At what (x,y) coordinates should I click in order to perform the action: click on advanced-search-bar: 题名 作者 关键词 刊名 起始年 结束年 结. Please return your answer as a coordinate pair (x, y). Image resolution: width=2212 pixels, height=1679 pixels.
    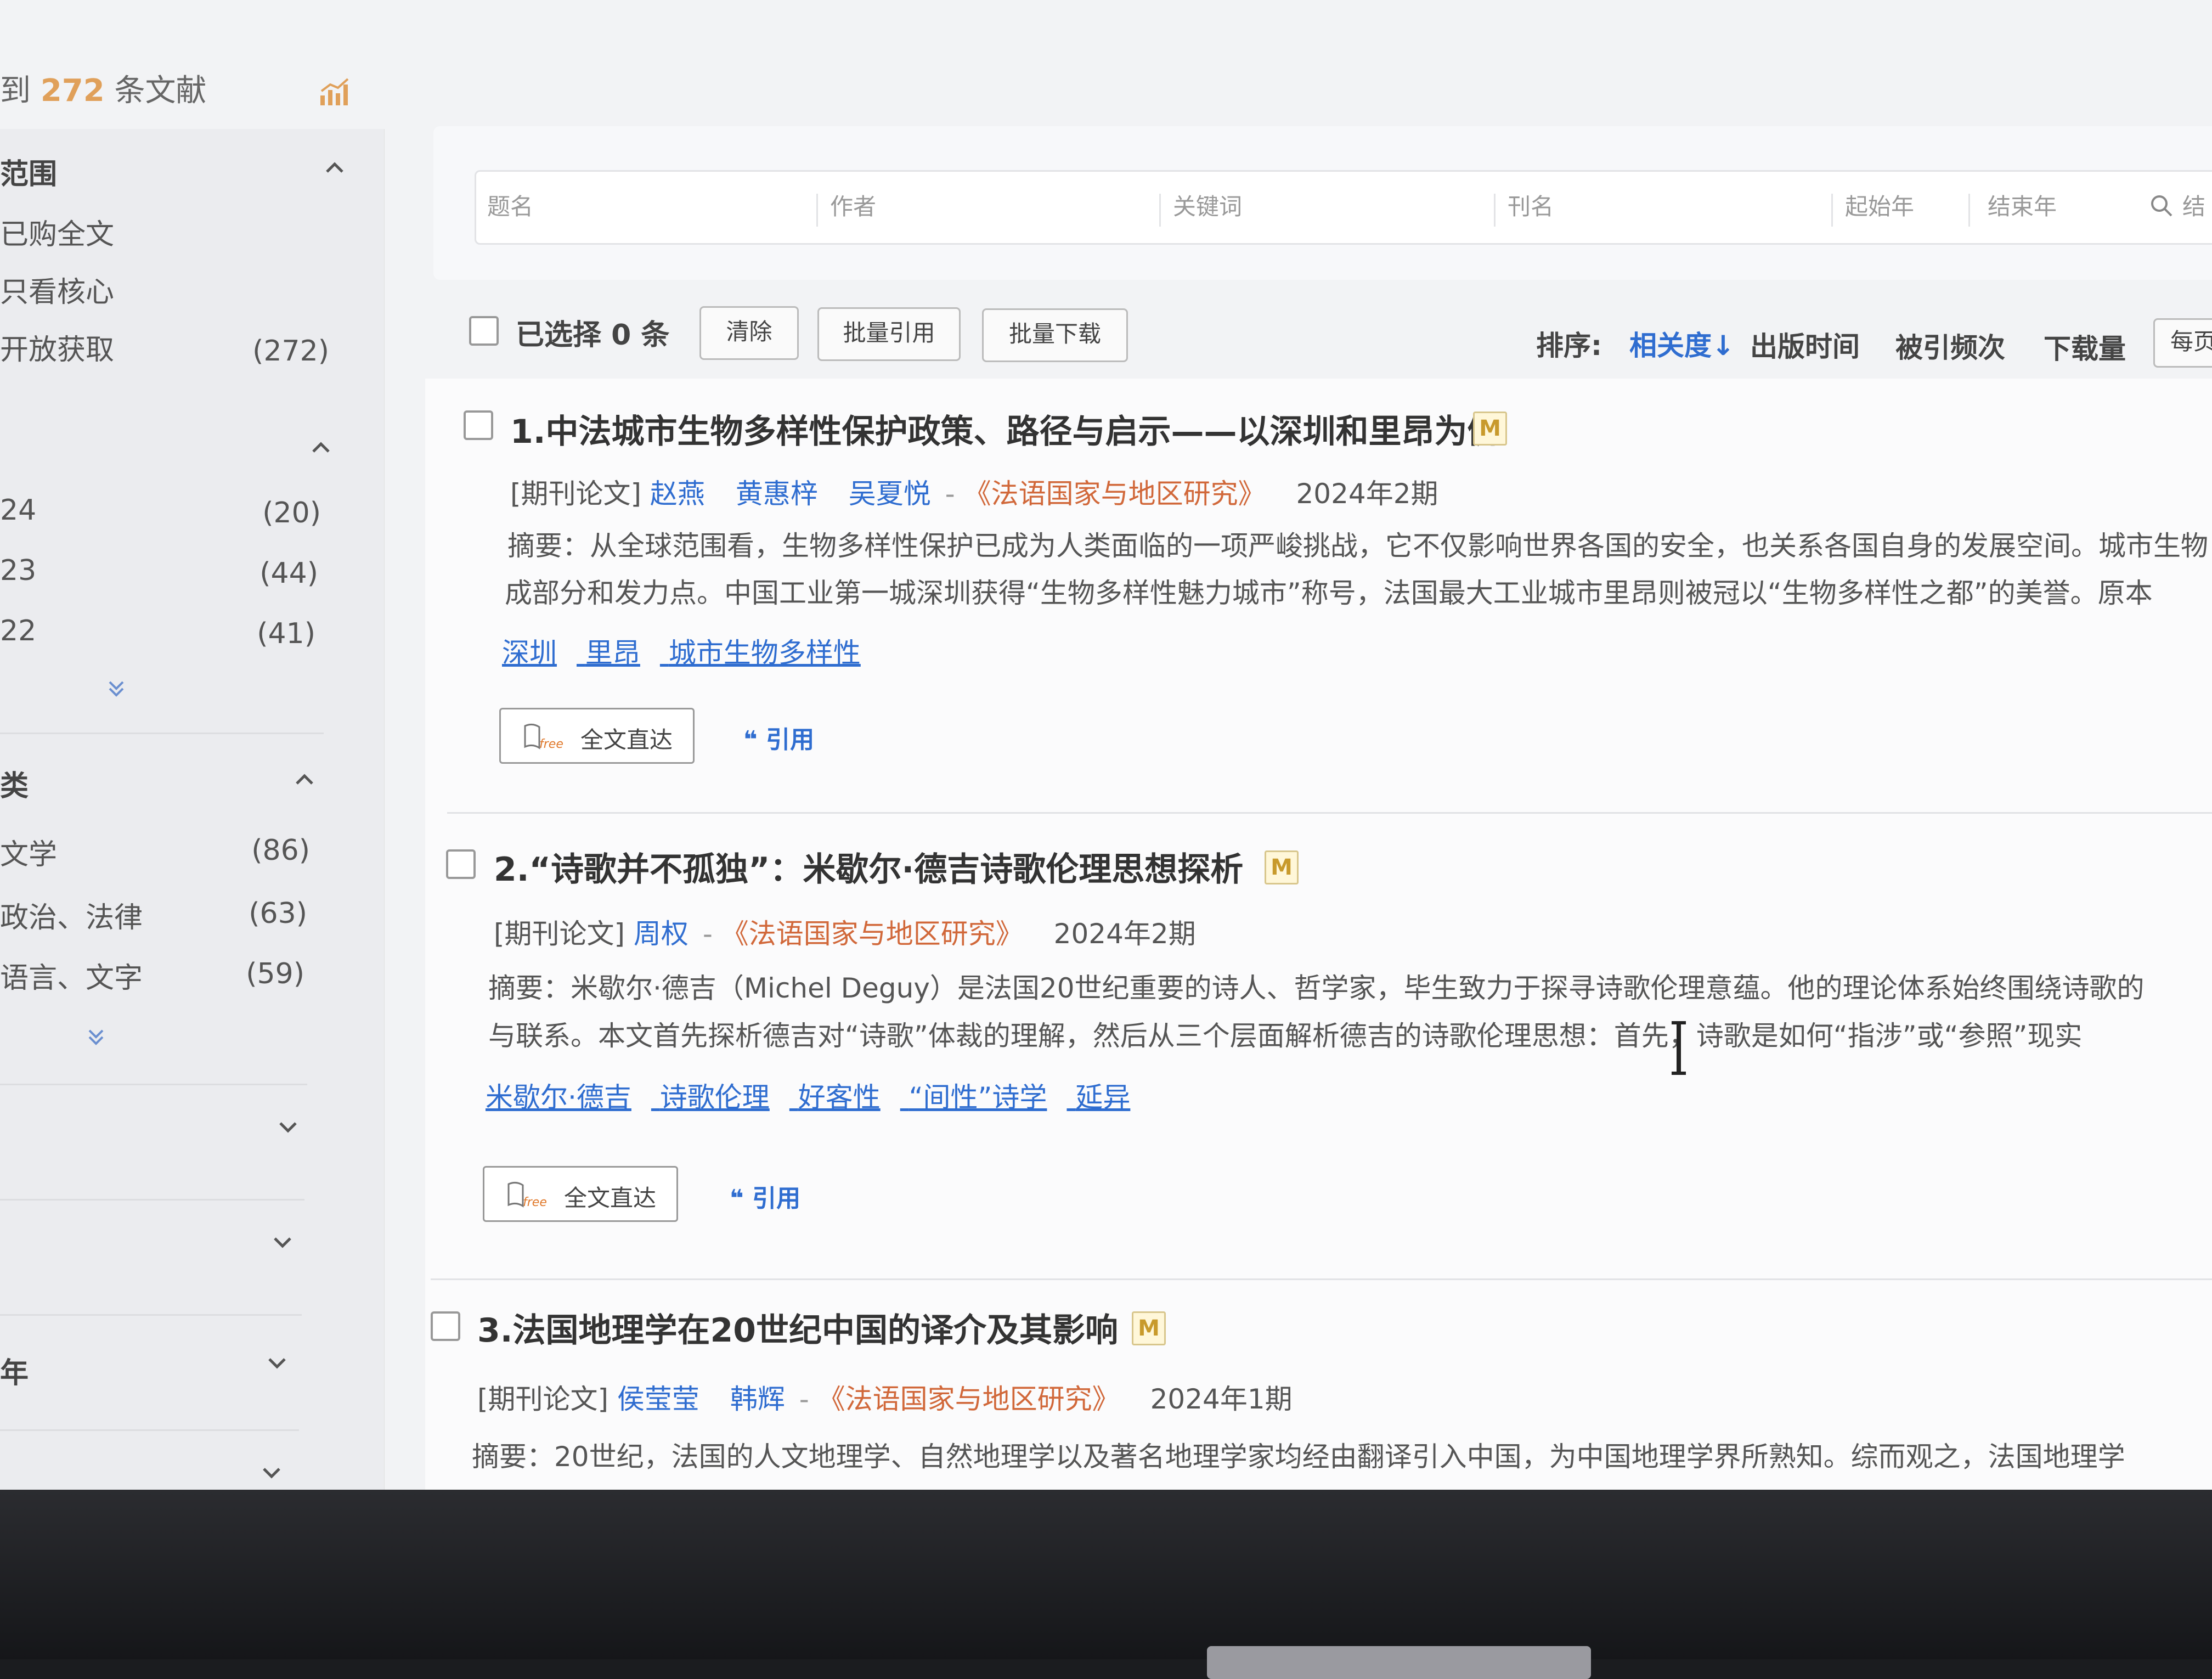
    Looking at the image, I should click on (1343, 208).